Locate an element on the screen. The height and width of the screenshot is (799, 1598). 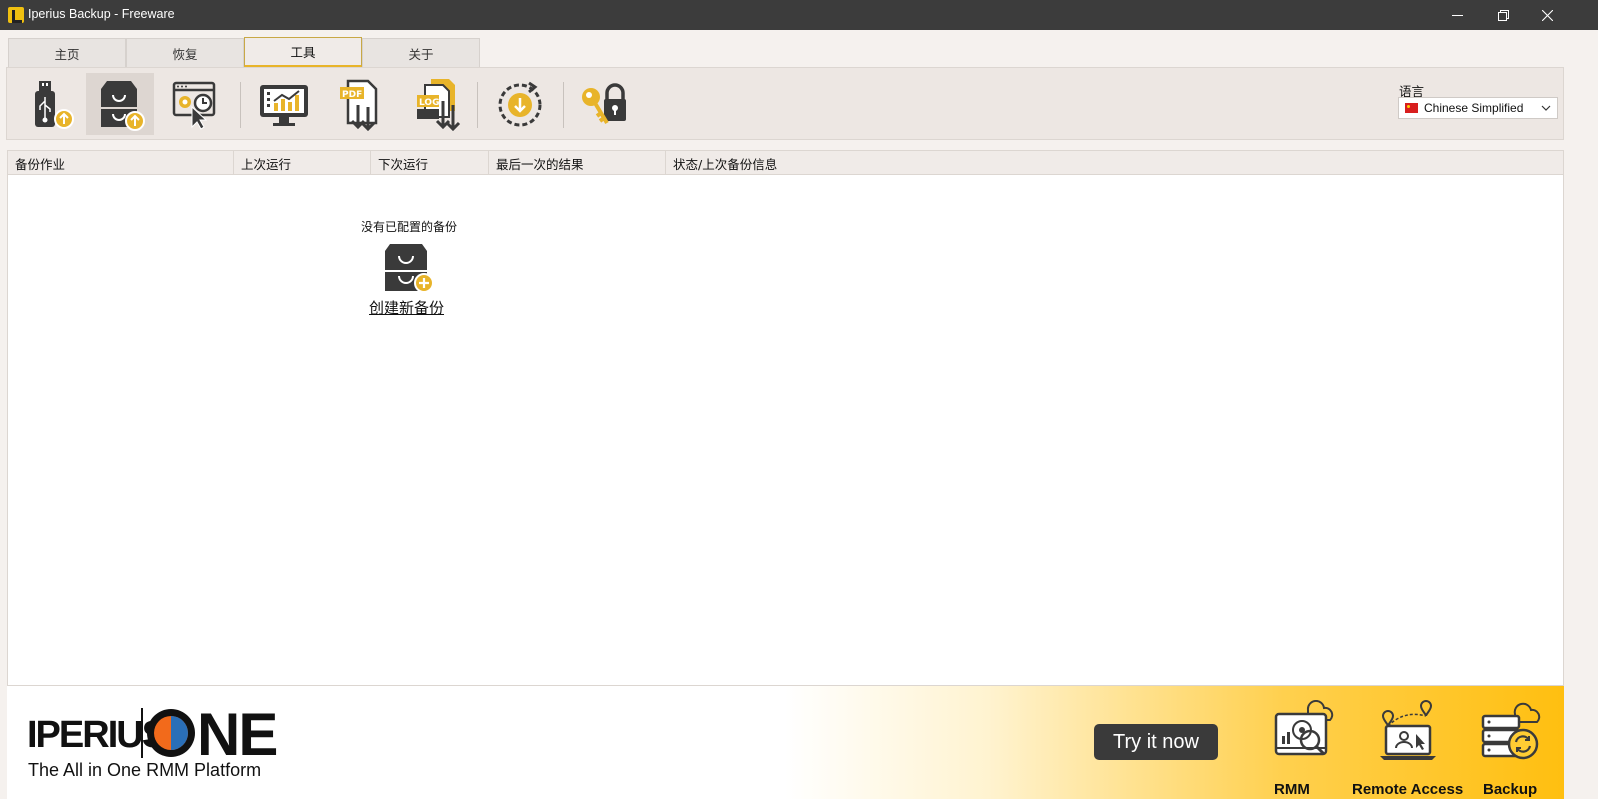
scheduled-settings-button is located at coordinates (195, 104).